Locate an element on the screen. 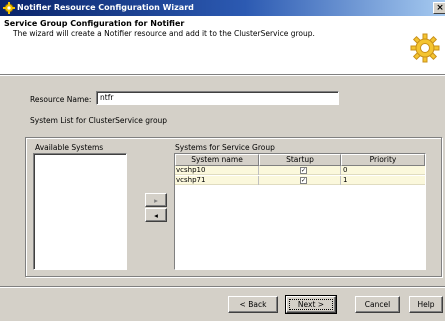 The image size is (445, 321). resource-name-input: ntfr is located at coordinates (217, 98).